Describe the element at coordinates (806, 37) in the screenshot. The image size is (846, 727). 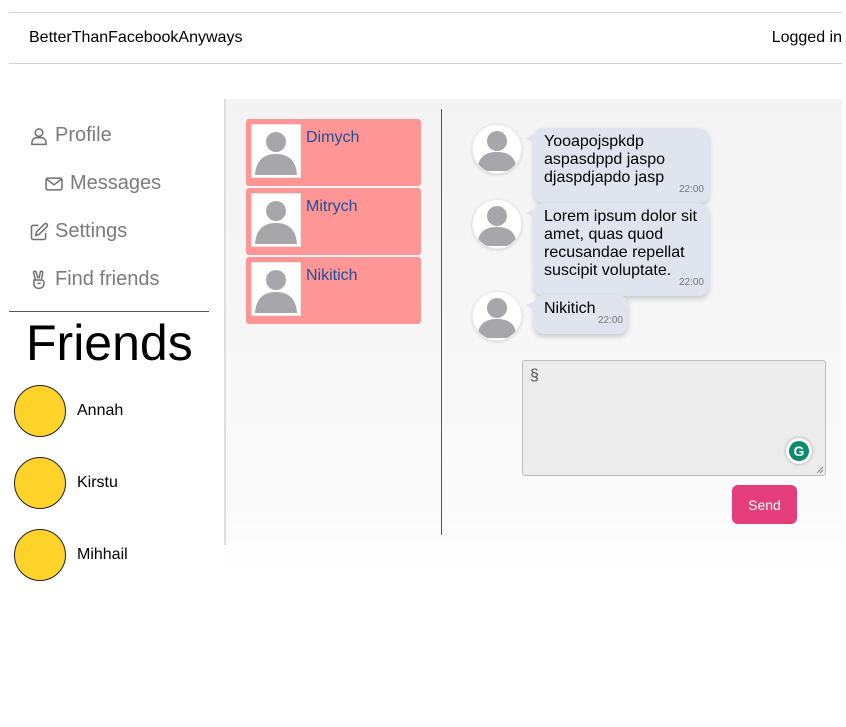
I see `login-status: Logged in` at that location.